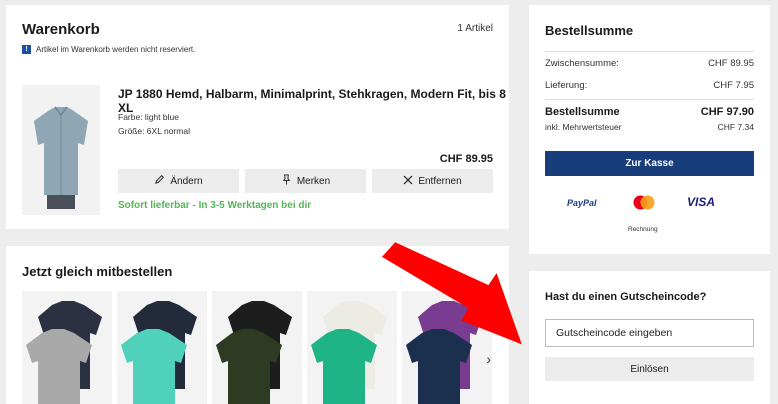 Image resolution: width=778 pixels, height=404 pixels. What do you see at coordinates (649, 63) in the screenshot?
I see `subtotal-row: Zwischensumme: CHF 89.95` at bounding box center [649, 63].